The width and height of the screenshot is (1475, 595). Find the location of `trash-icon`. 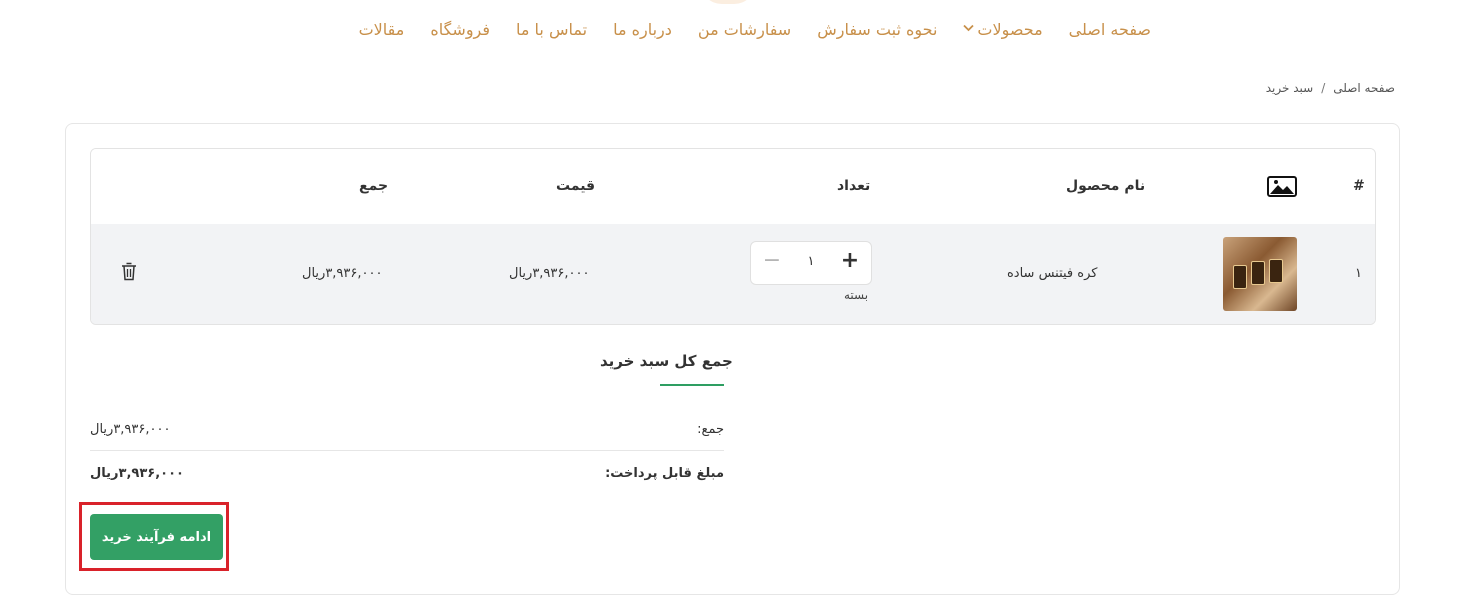

trash-icon is located at coordinates (129, 271).